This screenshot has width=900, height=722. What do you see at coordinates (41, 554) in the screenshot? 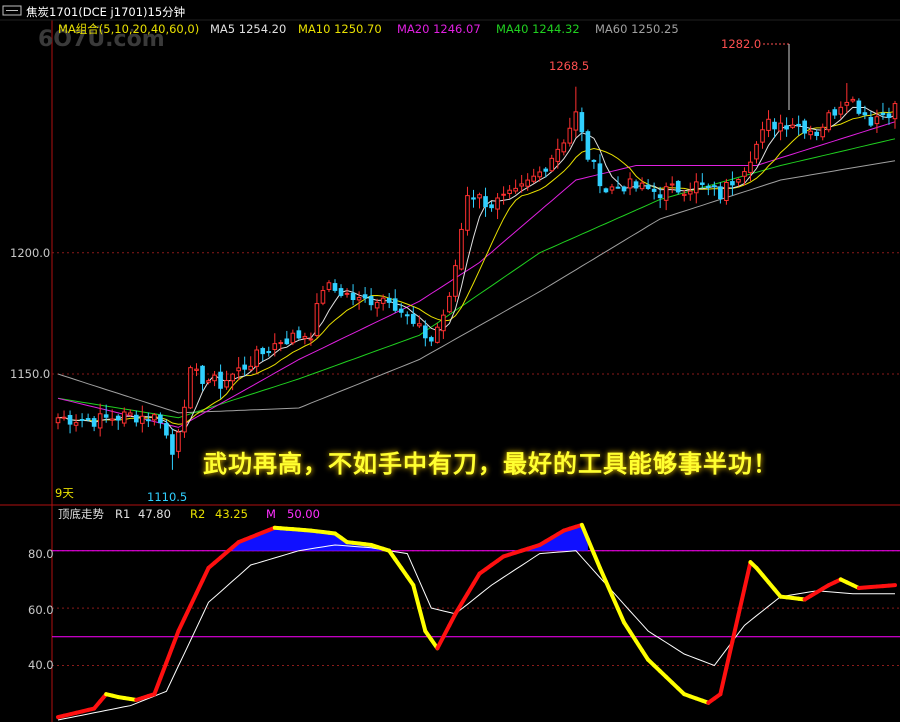
I see `osc-tick-80: 80.0` at bounding box center [41, 554].